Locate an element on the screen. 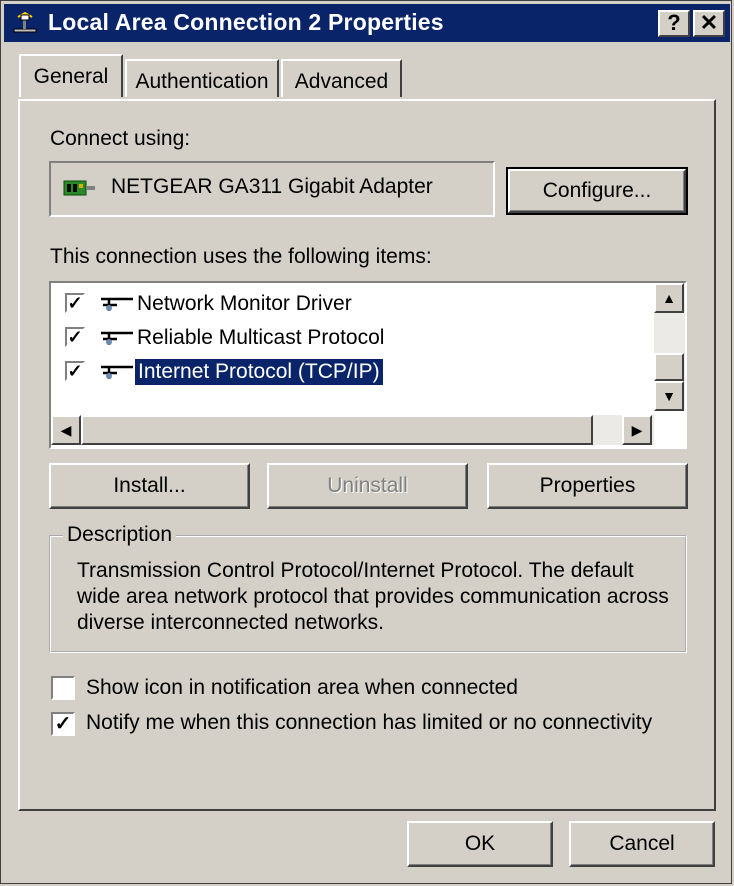 The height and width of the screenshot is (886, 734). ok-button: OK is located at coordinates (480, 844).